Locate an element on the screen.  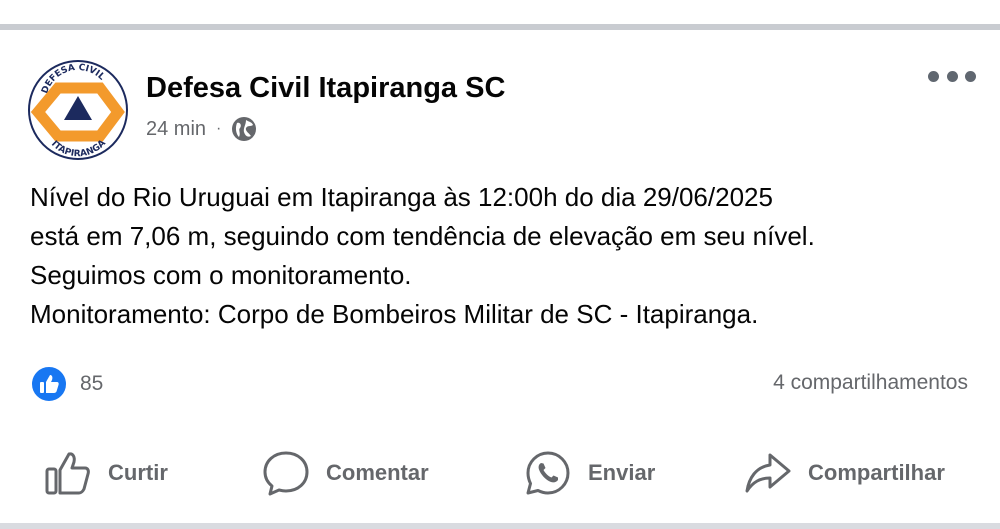
post-meta: 24 min · is located at coordinates (201, 129).